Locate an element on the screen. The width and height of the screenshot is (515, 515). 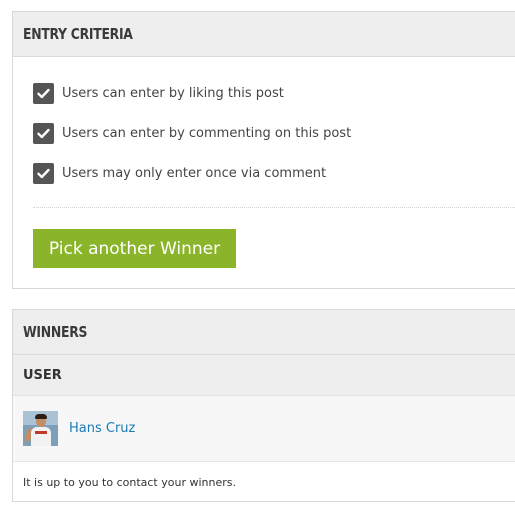
pick-another-winner-button: Pick another Winner is located at coordinates (134, 248).